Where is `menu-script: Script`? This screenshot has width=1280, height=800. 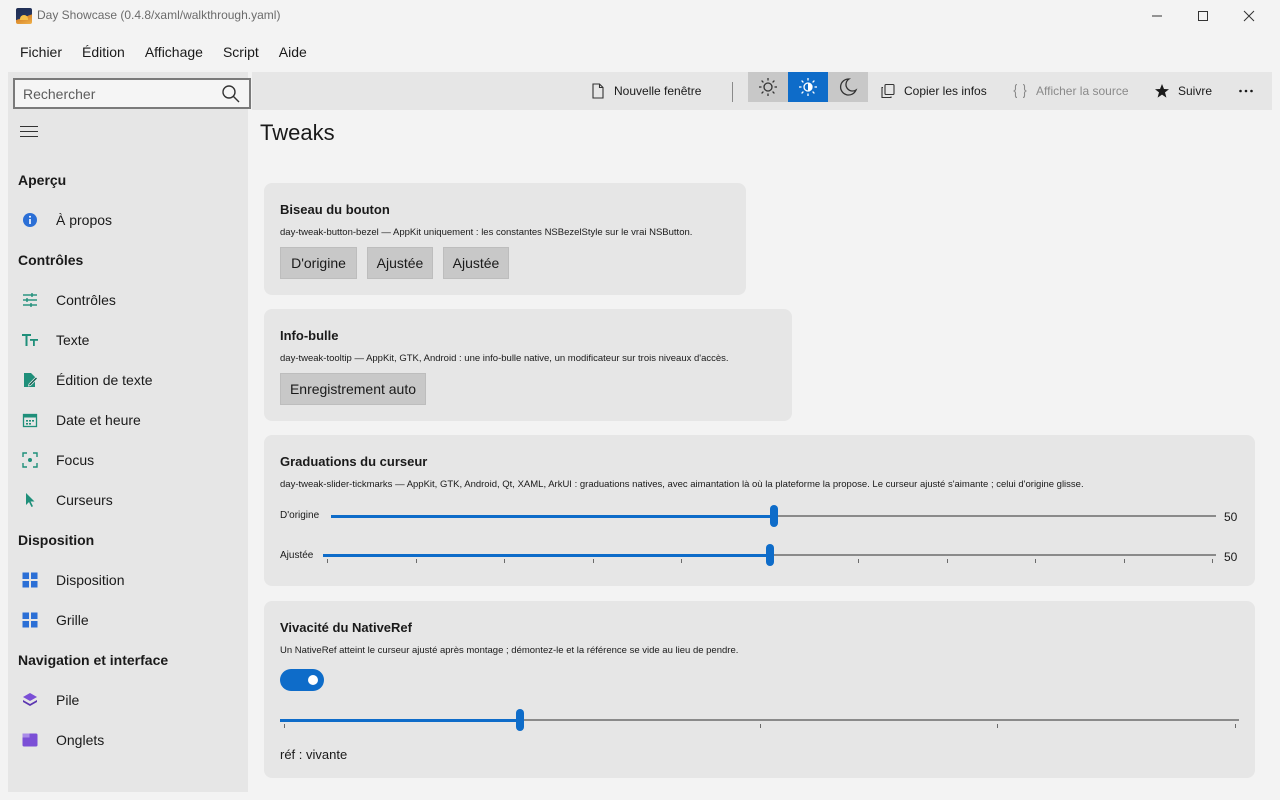 menu-script: Script is located at coordinates (241, 52).